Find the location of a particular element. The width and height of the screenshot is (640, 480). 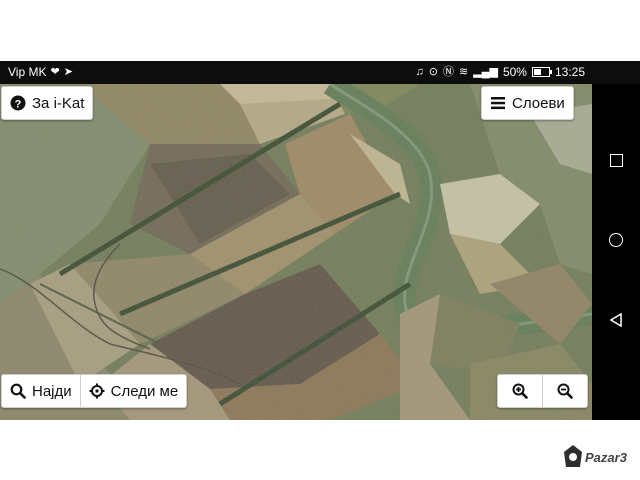

location-icon: ⊙ is located at coordinates (433, 72).